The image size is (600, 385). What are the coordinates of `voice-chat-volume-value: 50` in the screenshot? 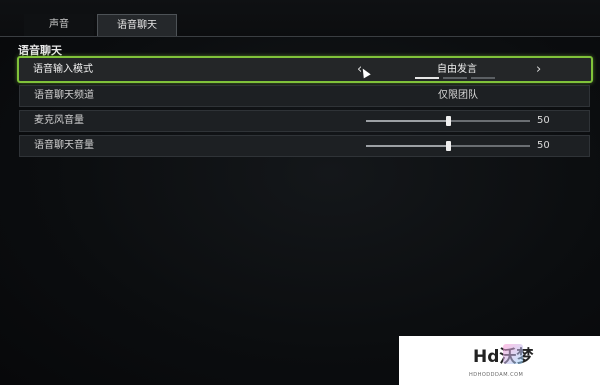 It's located at (543, 145).